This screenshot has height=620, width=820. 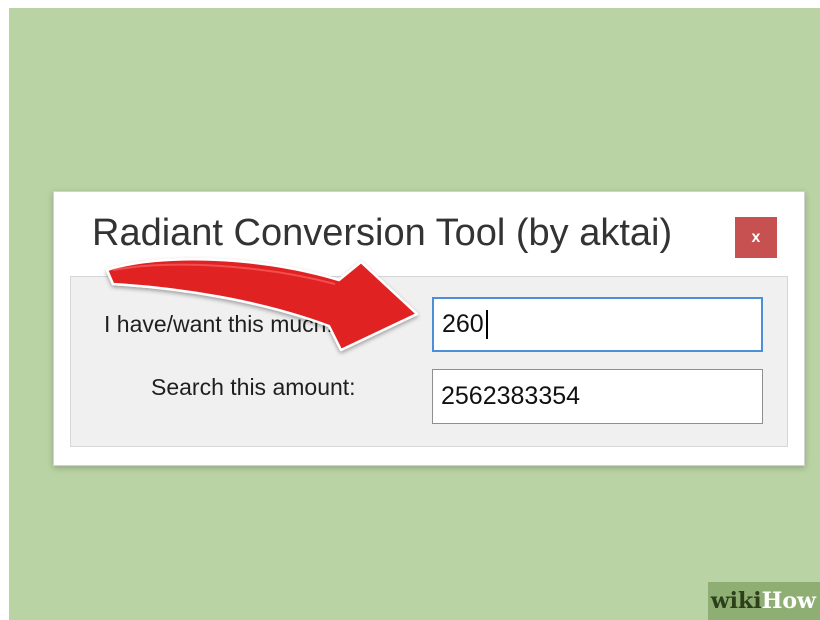 I want to click on search-amount-label: Search this amount:, so click(x=253, y=387).